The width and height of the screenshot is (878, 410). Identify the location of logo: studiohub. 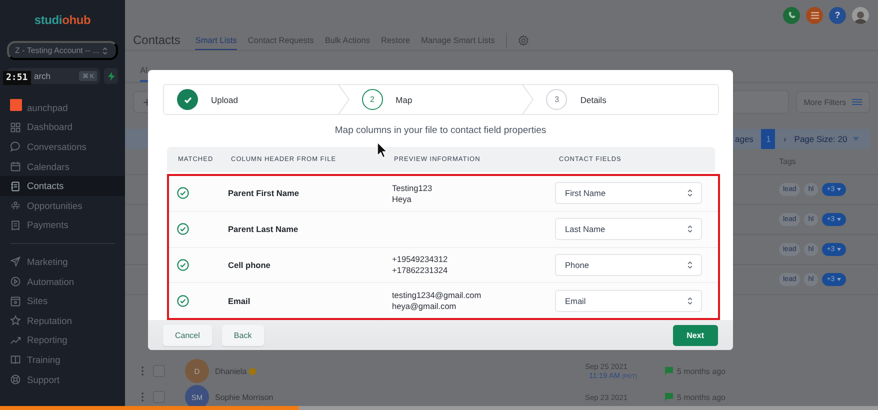
(62, 20).